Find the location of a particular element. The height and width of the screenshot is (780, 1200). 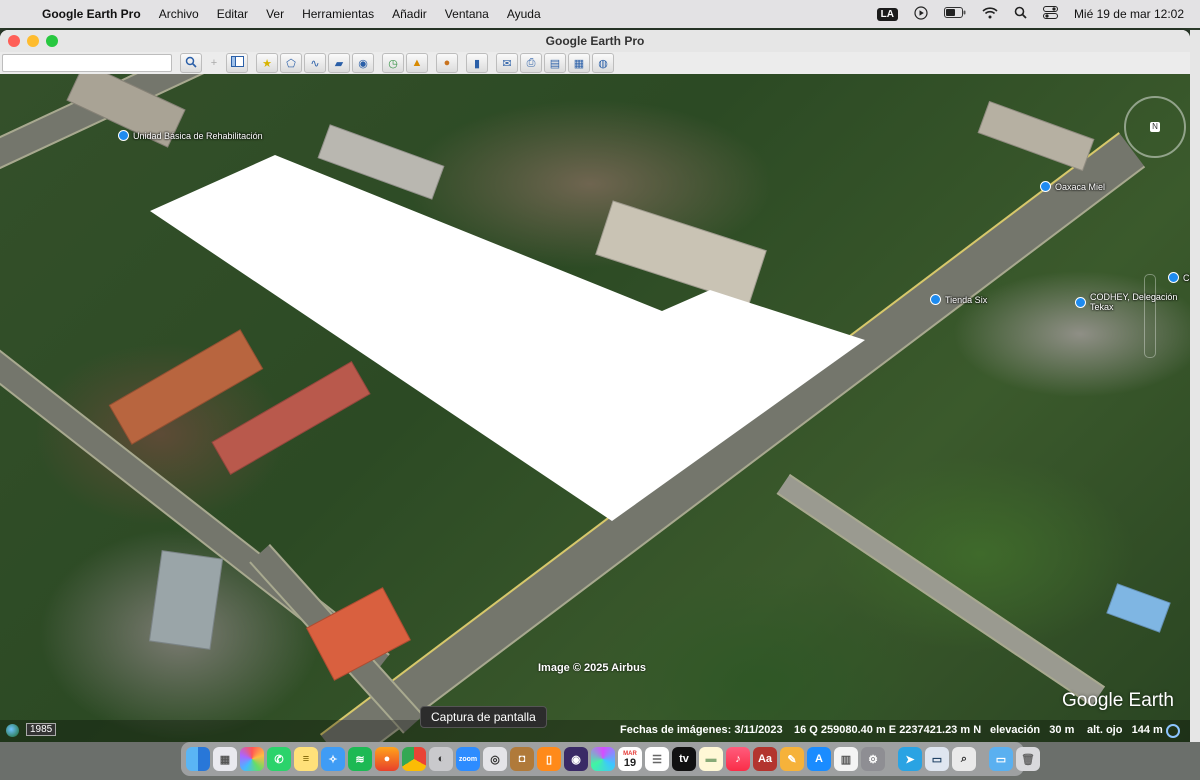

printer-icon: ⎙ is located at coordinates (531, 62).